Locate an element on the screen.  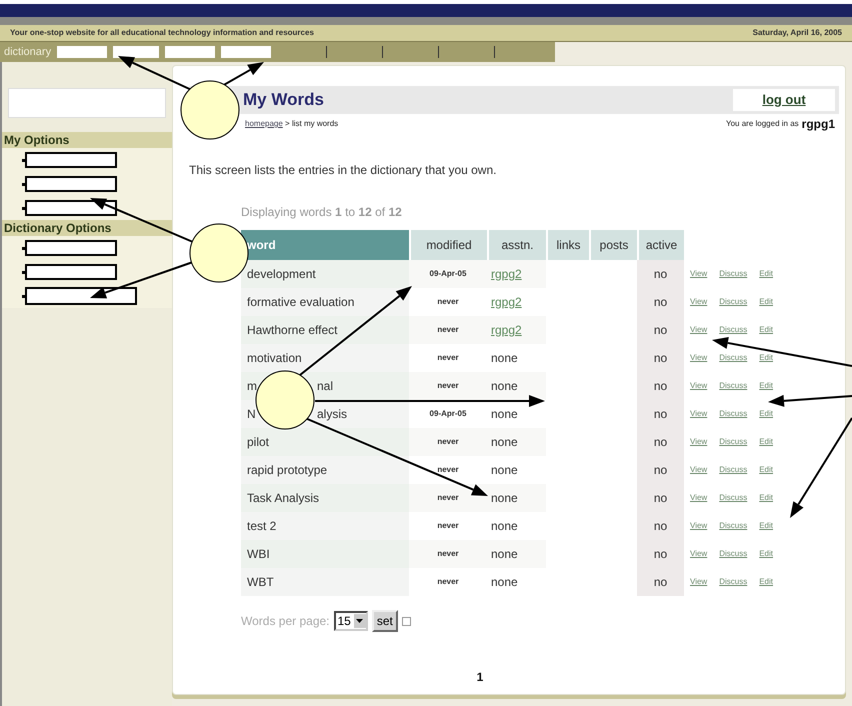
word-text: m is located at coordinates (252, 386).